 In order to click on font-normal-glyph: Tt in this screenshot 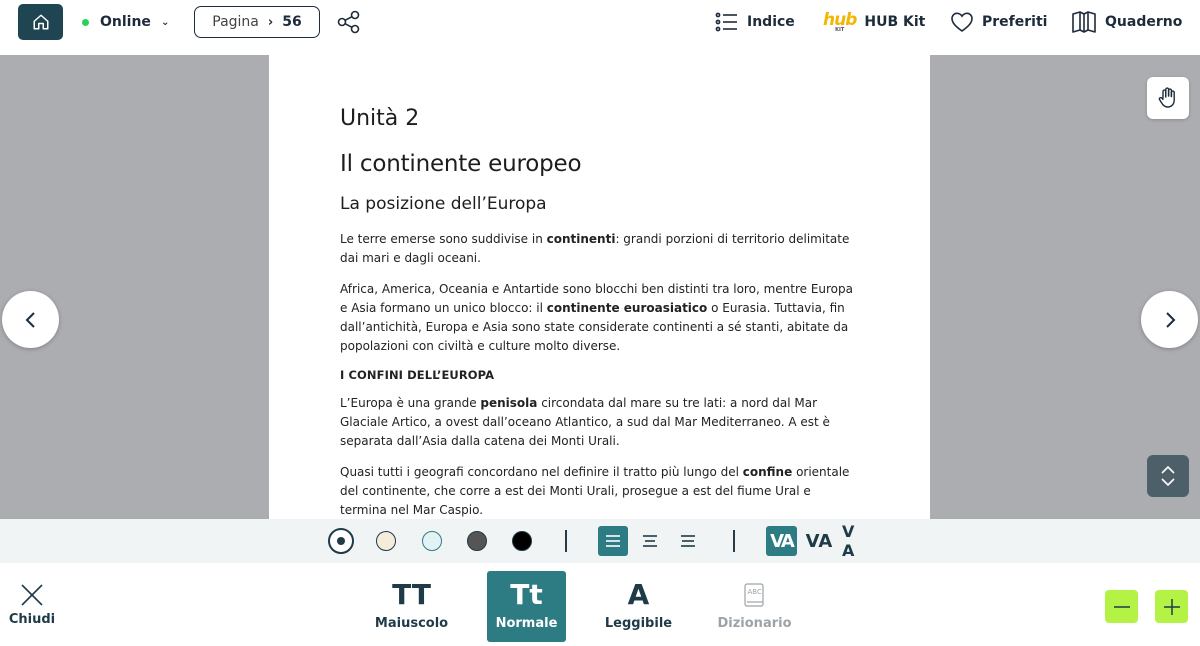, I will do `click(526, 594)`.